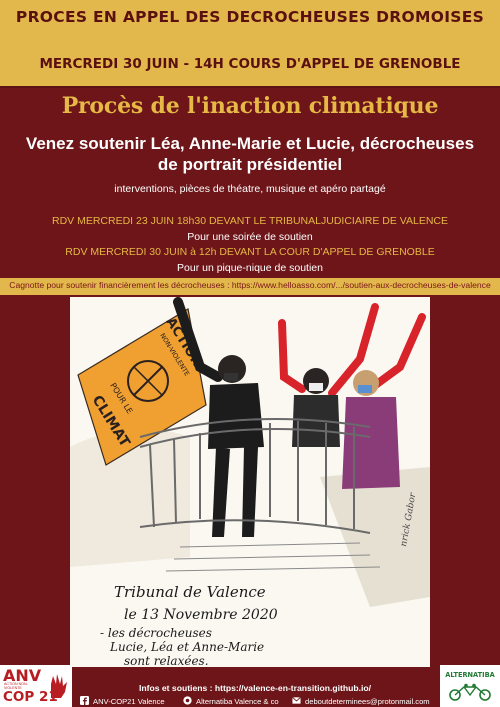 The image size is (500, 707). Describe the element at coordinates (166, 660) in the screenshot. I see `caption-line-5: sont relaxées.` at that location.